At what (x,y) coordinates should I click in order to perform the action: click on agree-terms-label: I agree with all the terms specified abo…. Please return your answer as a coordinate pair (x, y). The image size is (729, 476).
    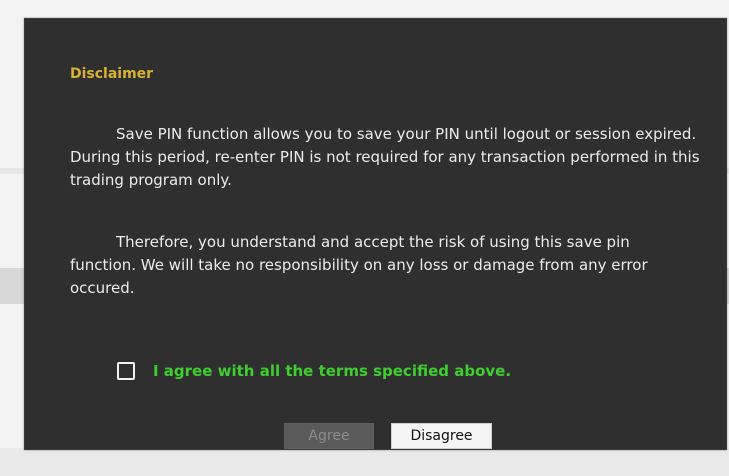
    Looking at the image, I should click on (332, 371).